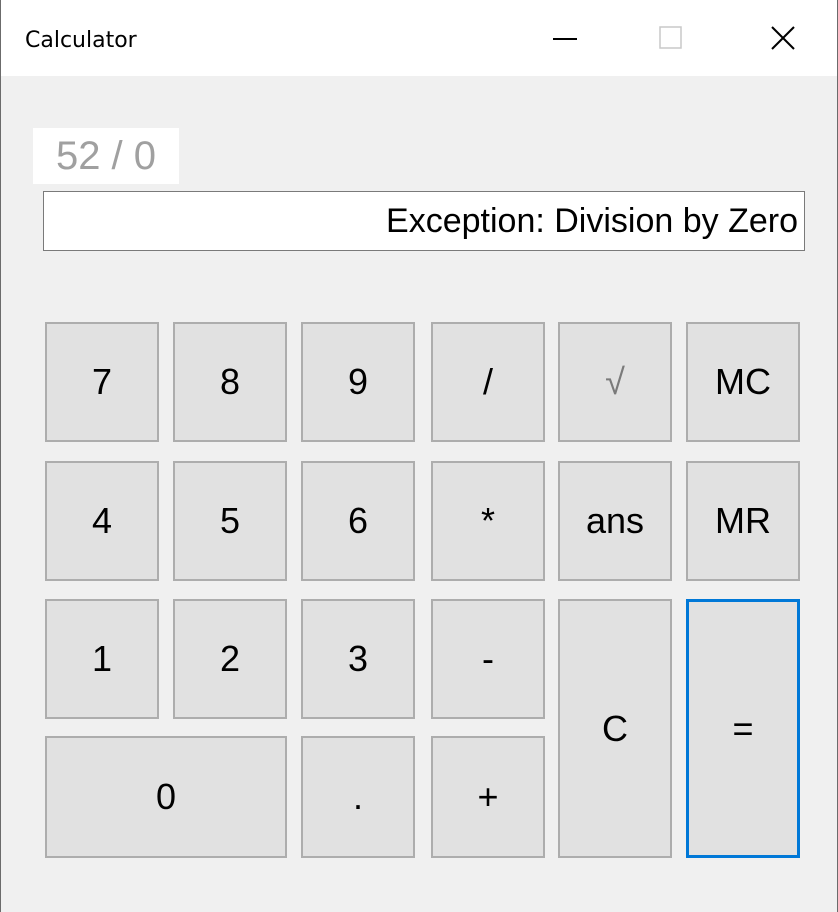 The height and width of the screenshot is (912, 838). I want to click on subtract-button: -, so click(488, 659).